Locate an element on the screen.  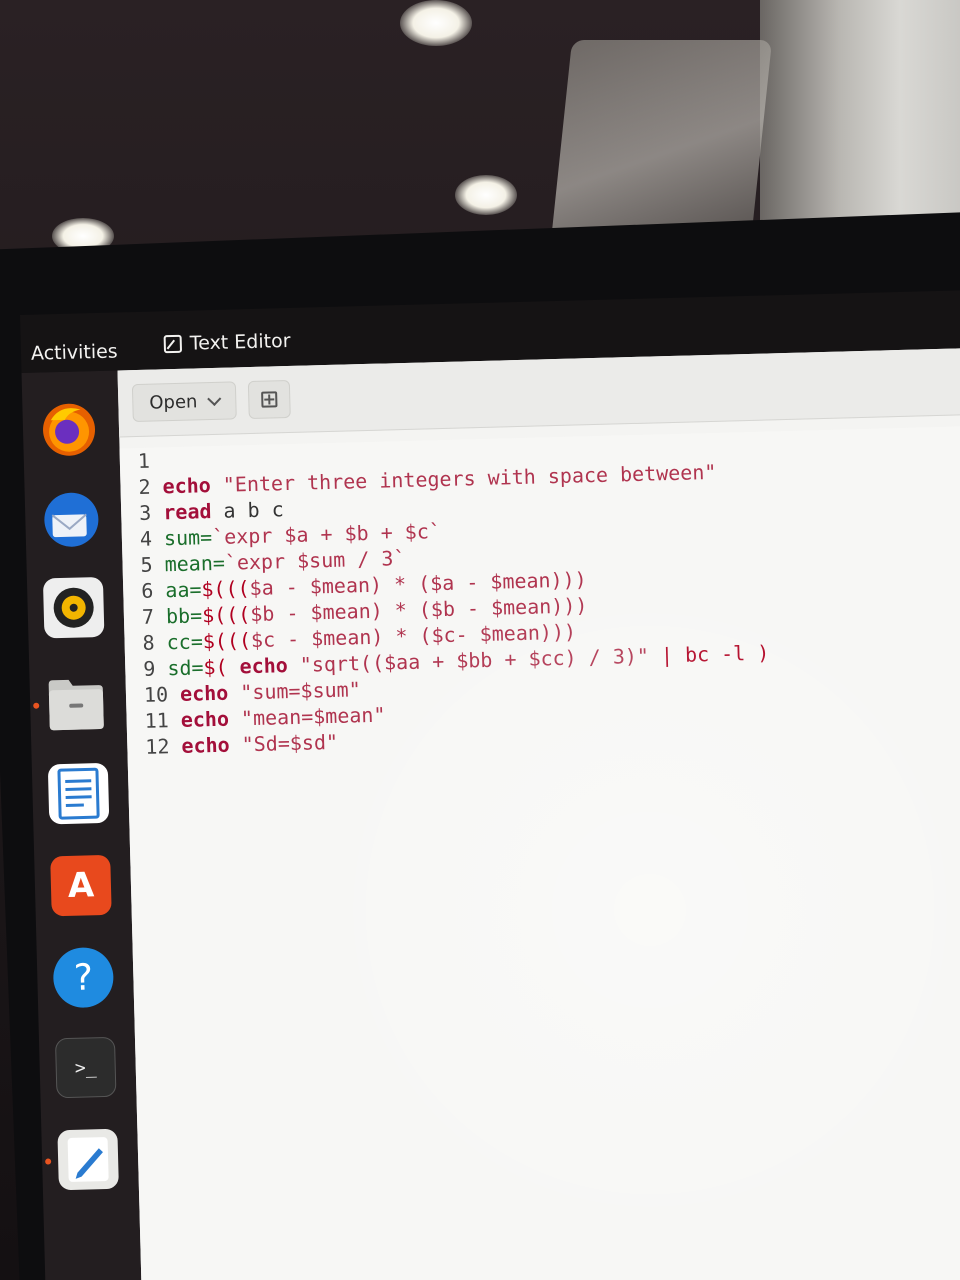
firefox-icon is located at coordinates (69, 429).